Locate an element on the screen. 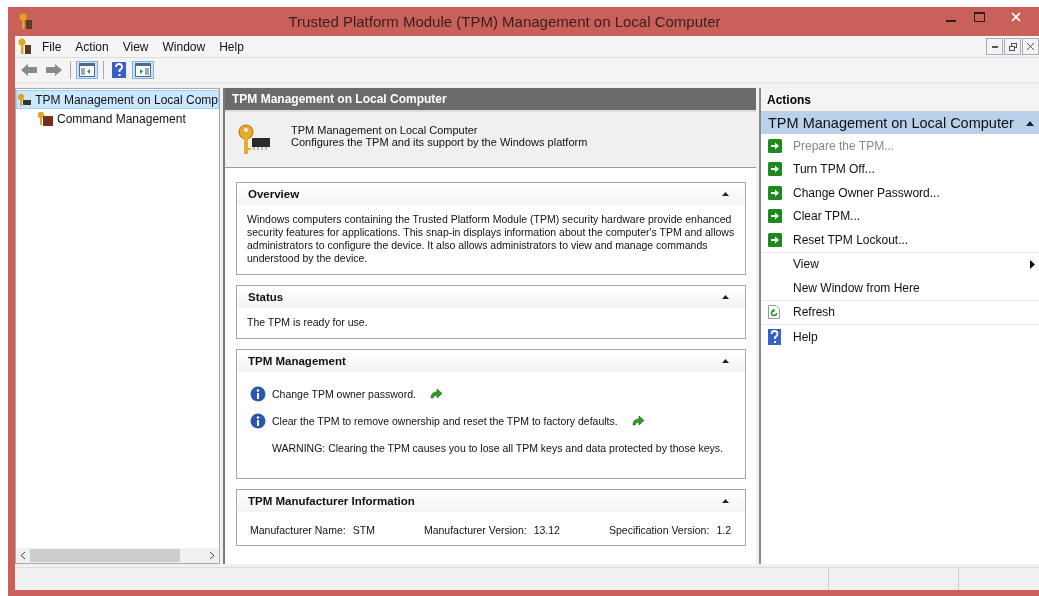  maximize-icon is located at coordinates (979, 17).